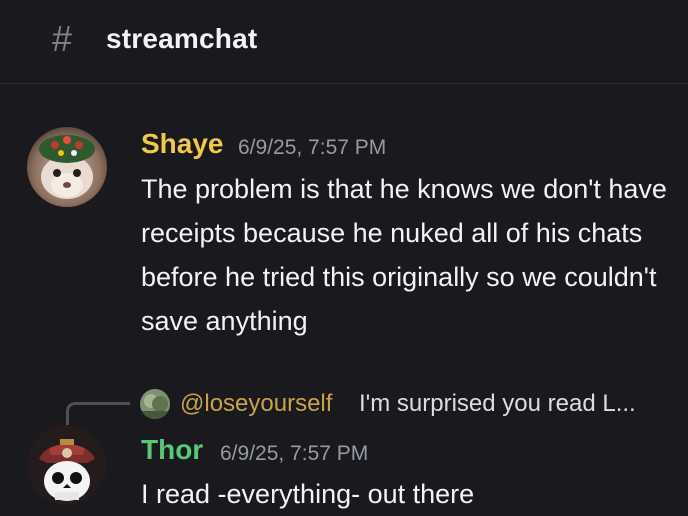 Image resolution: width=688 pixels, height=516 pixels. I want to click on reply-avatar, so click(155, 404).